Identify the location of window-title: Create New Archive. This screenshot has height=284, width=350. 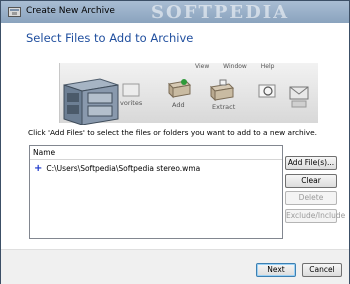
(70, 11).